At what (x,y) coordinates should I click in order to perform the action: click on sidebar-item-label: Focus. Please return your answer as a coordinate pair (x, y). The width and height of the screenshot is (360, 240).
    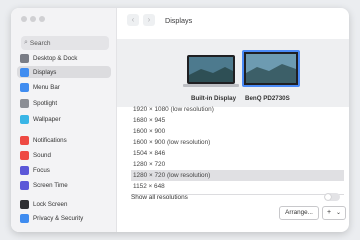
    Looking at the image, I should click on (41, 170).